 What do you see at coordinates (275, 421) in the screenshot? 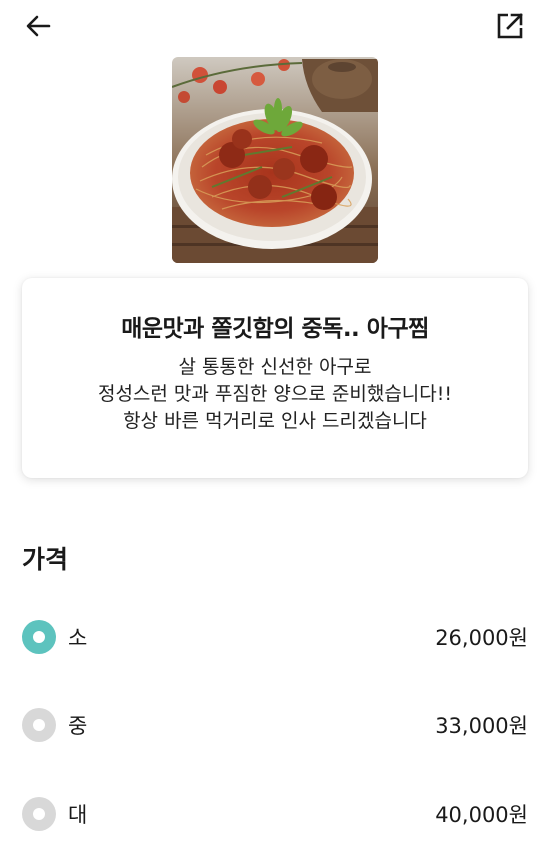
I see `menu-description-line: 항상 바른 먹거리로 인사 드리겠습니다` at bounding box center [275, 421].